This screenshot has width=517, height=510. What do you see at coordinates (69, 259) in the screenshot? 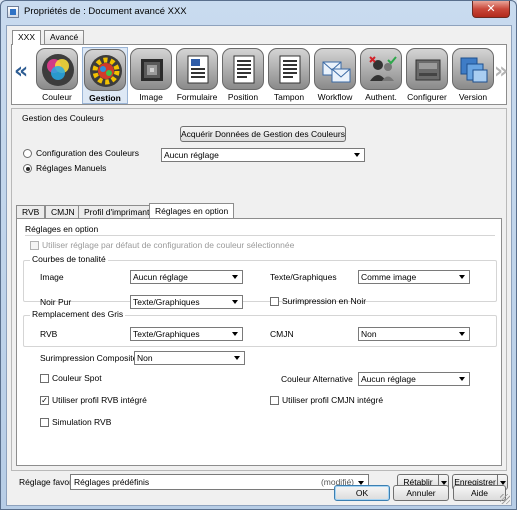
I see `tone-curves-title: Courbes de tonalité` at bounding box center [69, 259].